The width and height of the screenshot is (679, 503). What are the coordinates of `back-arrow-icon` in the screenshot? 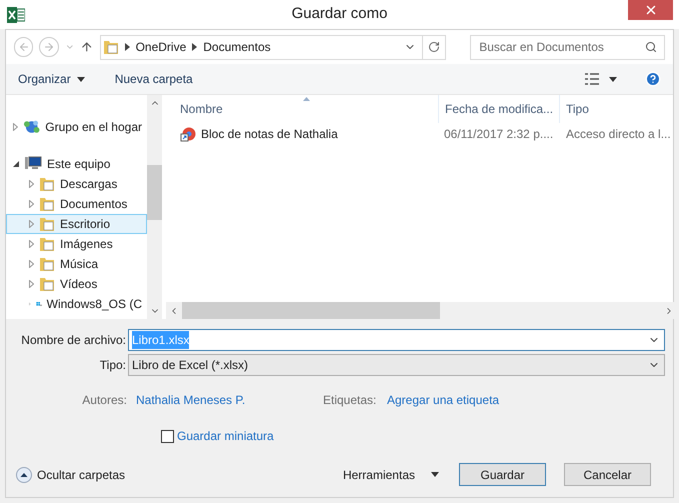 It's located at (24, 47).